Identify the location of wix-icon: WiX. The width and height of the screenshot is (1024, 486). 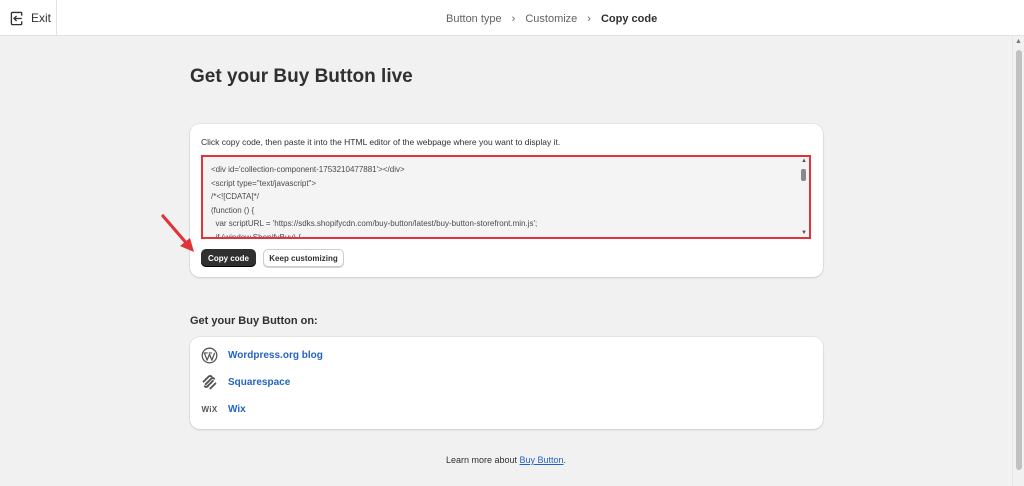
(209, 409).